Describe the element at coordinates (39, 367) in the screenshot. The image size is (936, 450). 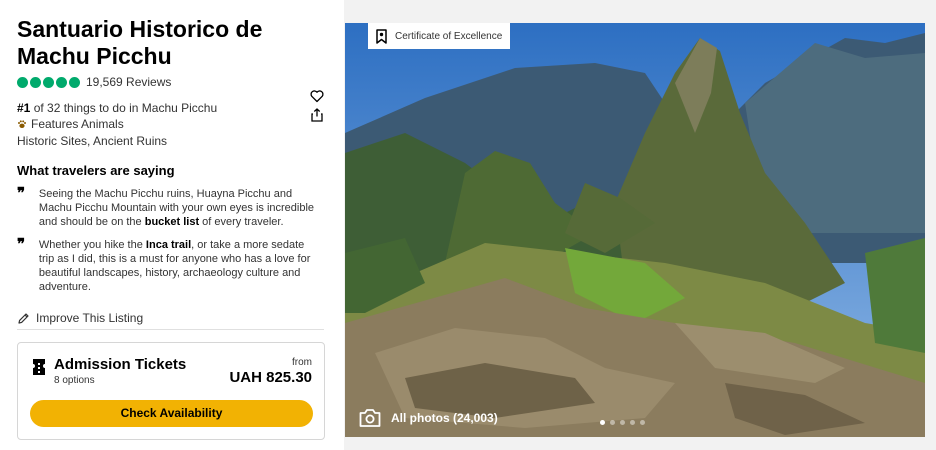
I see `ticket-icon` at that location.